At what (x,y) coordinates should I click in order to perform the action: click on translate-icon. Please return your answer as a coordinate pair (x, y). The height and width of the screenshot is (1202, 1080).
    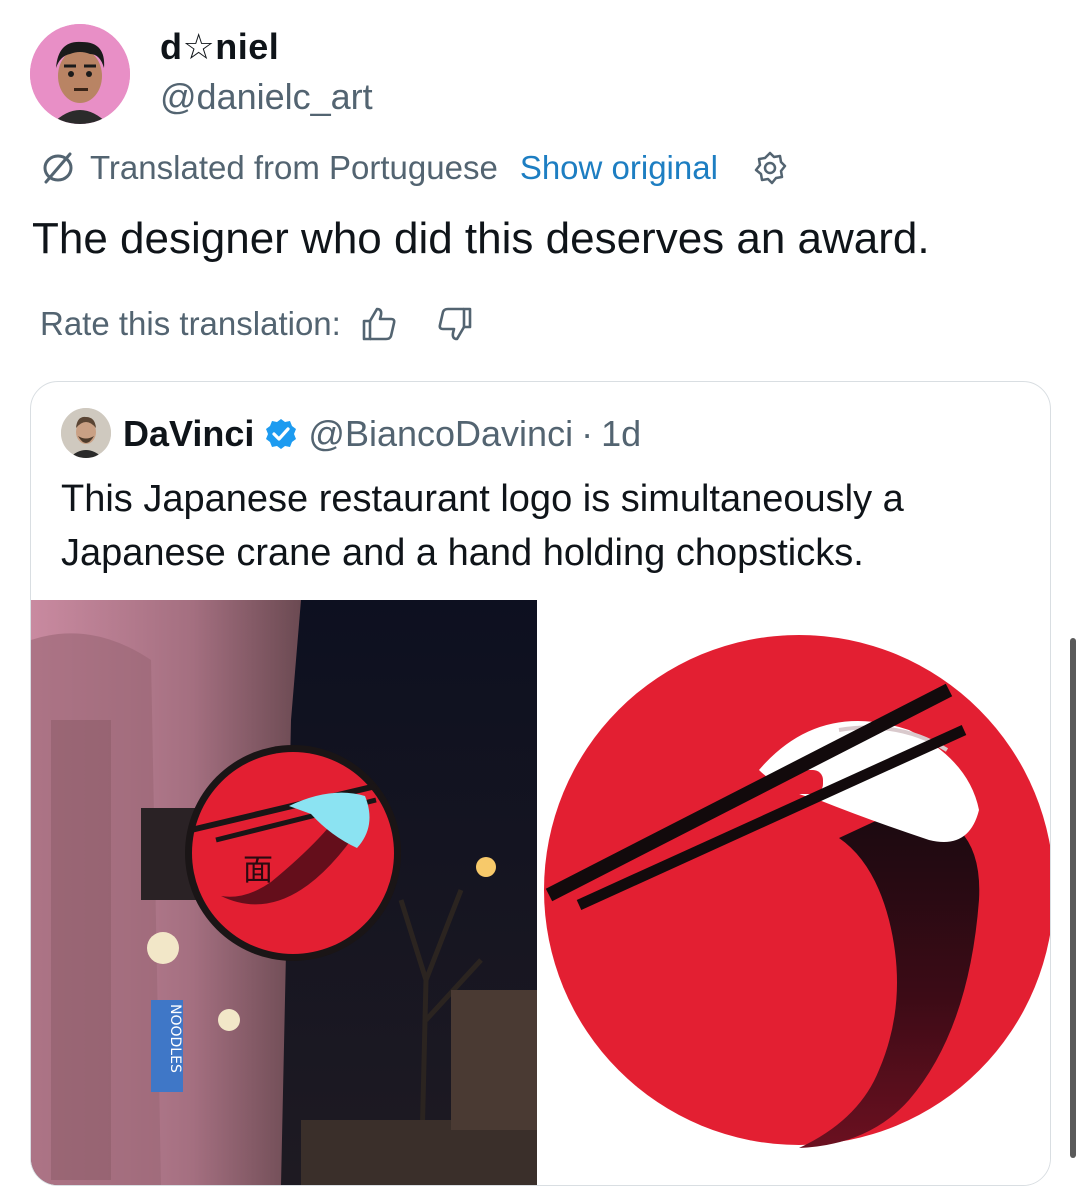
    Looking at the image, I should click on (58, 168).